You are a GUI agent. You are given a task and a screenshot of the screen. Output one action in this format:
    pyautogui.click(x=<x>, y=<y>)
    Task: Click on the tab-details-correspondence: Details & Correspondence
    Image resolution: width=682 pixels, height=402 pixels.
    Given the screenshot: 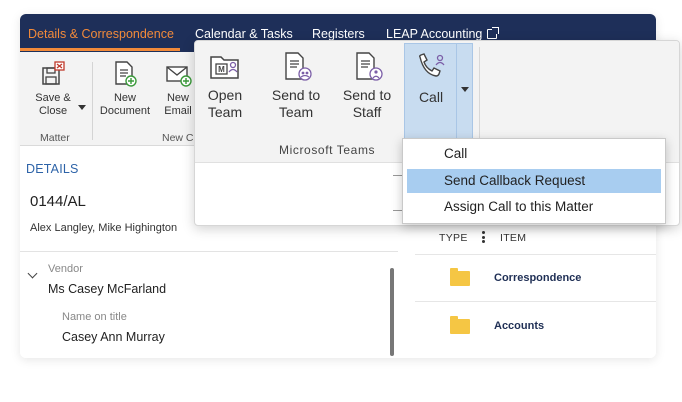 What is the action you would take?
    pyautogui.click(x=101, y=33)
    